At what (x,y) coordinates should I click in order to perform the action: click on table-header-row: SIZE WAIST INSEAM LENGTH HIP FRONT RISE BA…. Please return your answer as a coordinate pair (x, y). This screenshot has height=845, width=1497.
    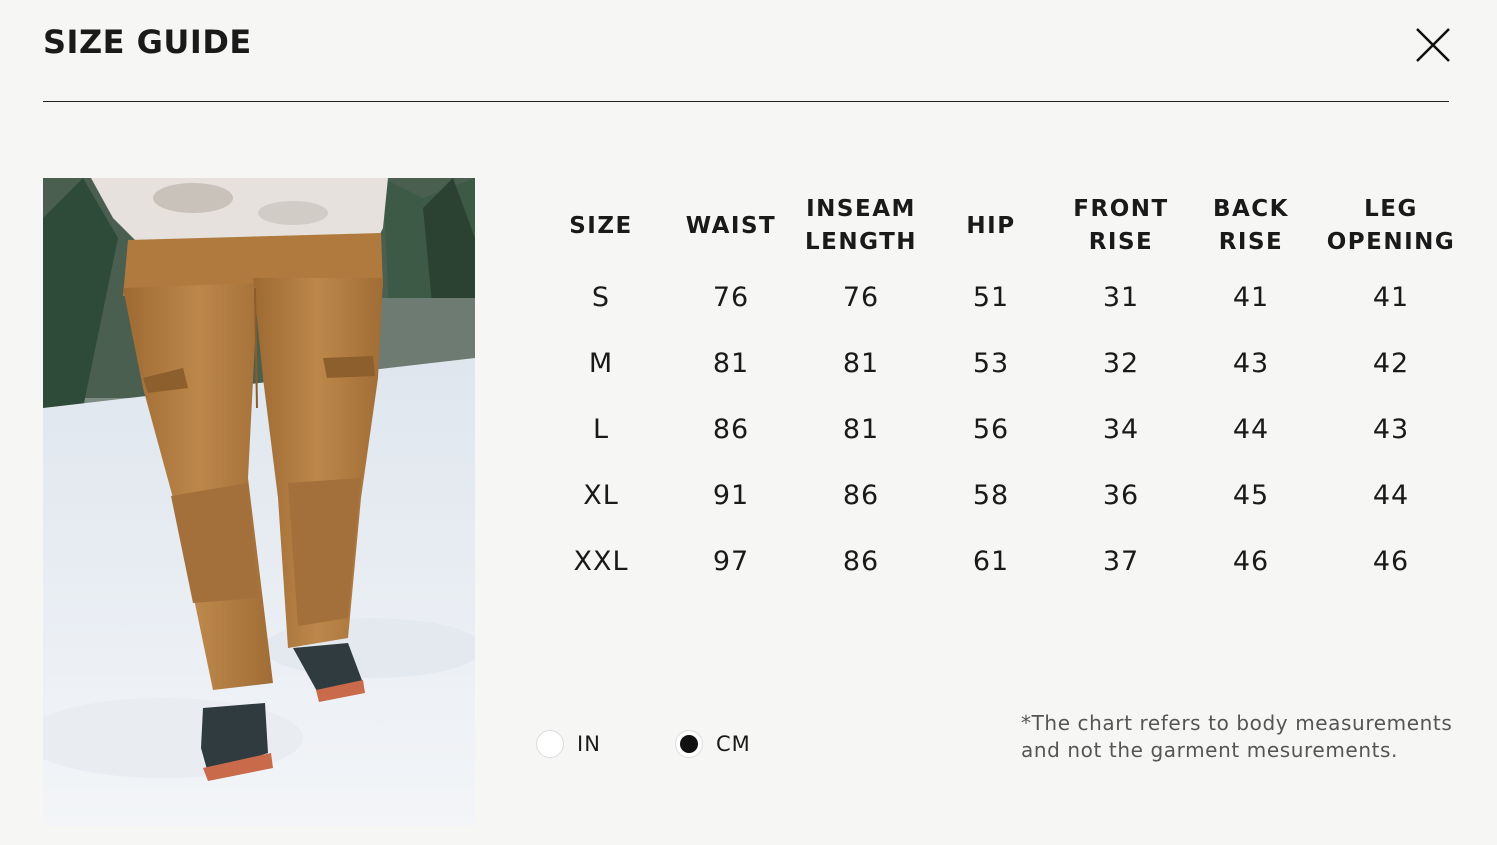
    Looking at the image, I should click on (1001, 226).